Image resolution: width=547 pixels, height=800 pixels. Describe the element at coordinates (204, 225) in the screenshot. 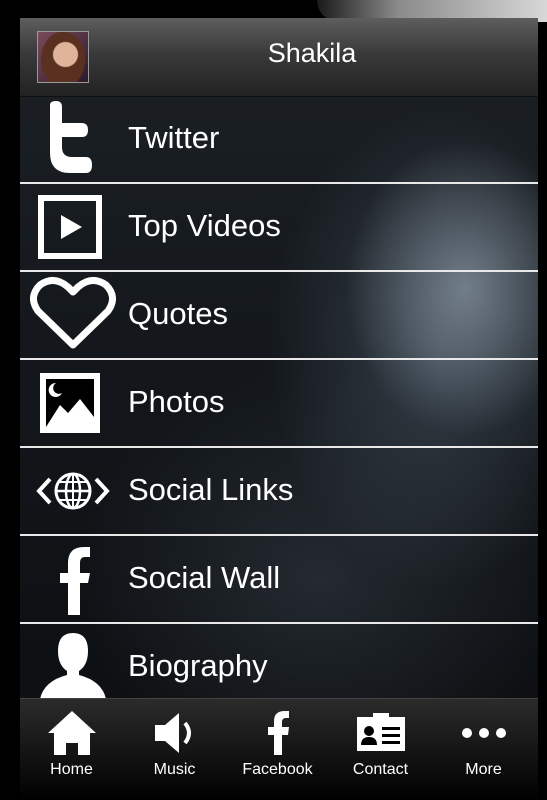

I see `menu-item-label: Top Videos` at that location.